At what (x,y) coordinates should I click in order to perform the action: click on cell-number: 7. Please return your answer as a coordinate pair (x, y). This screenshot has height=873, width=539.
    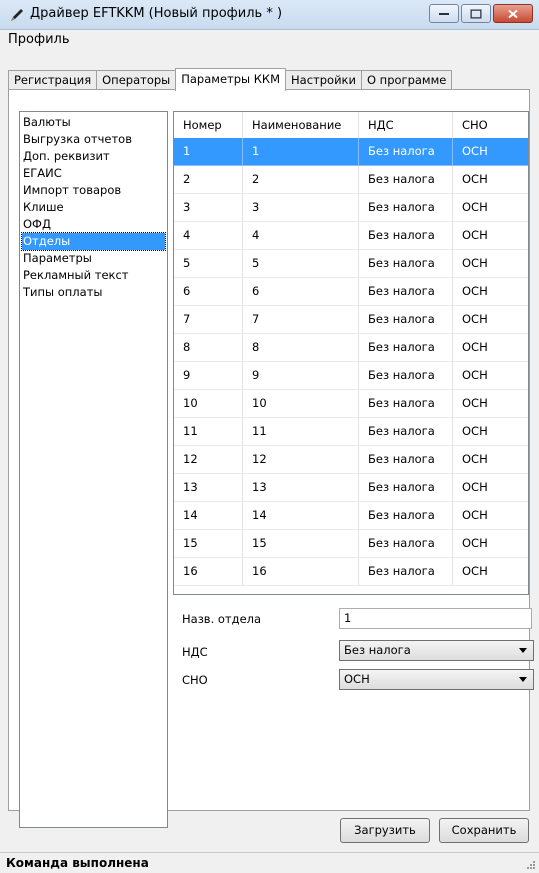
    Looking at the image, I should click on (208, 320).